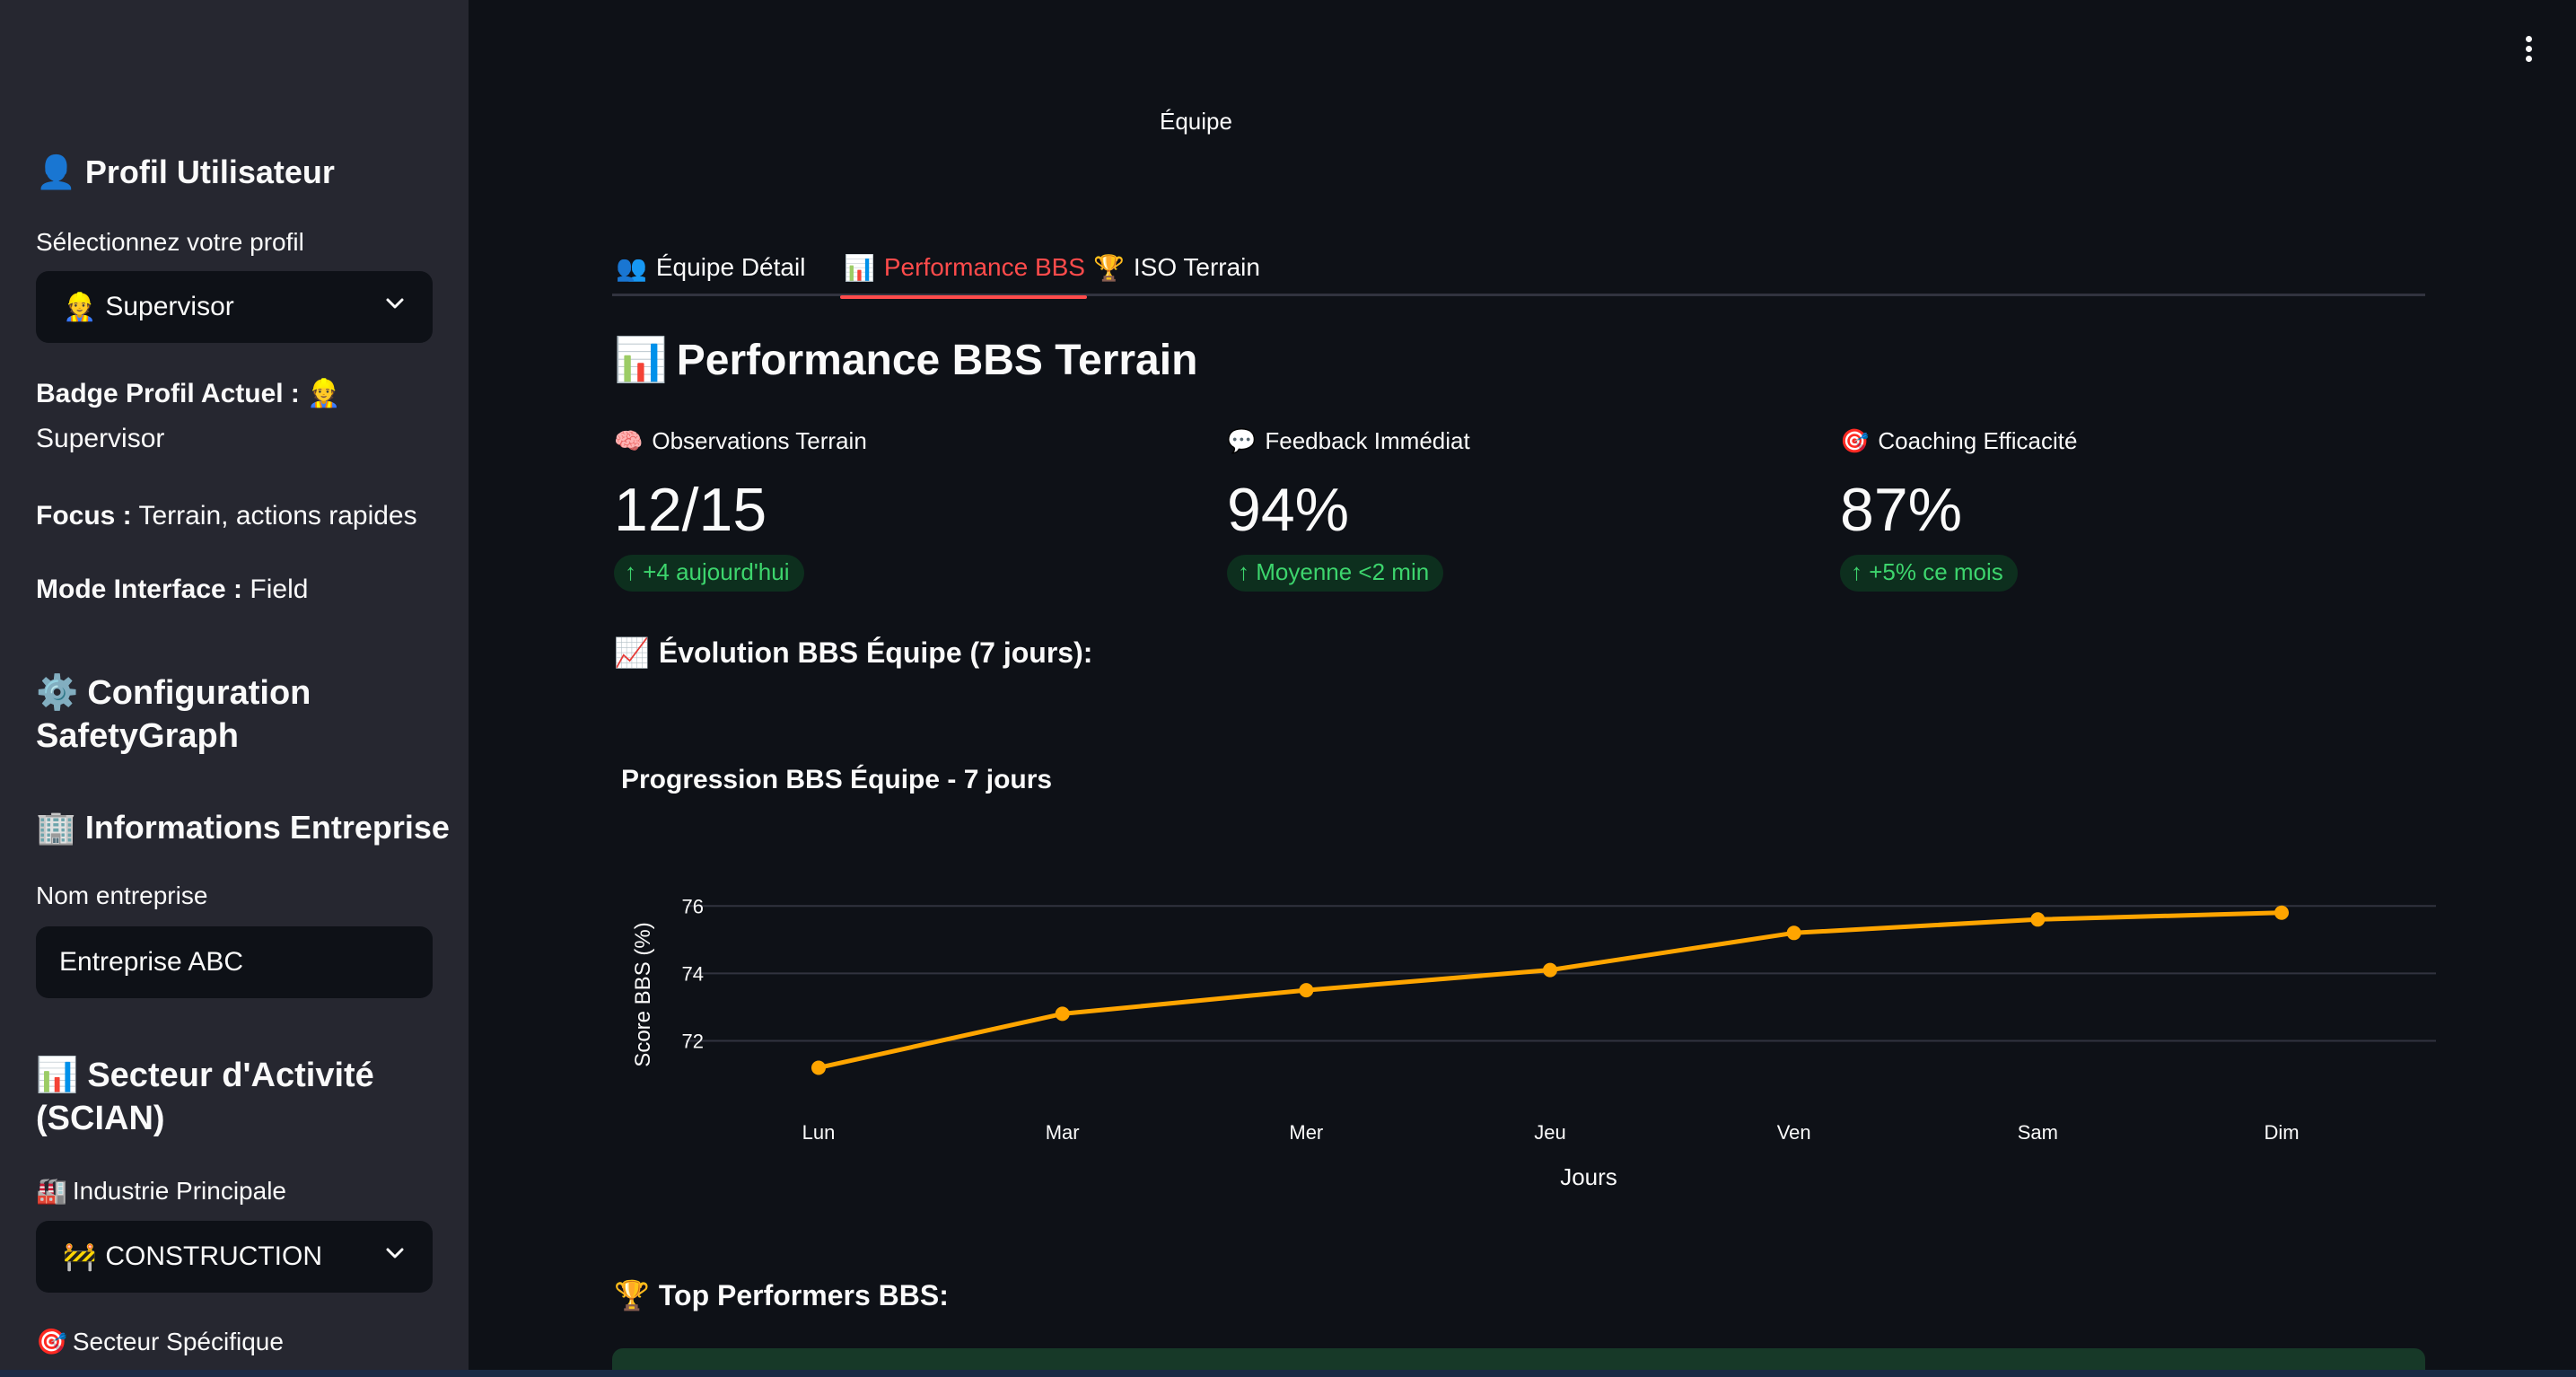 This screenshot has height=1377, width=2576. What do you see at coordinates (1176, 267) in the screenshot?
I see `tab-iso-terrain: 🏆 ISO Terrain` at bounding box center [1176, 267].